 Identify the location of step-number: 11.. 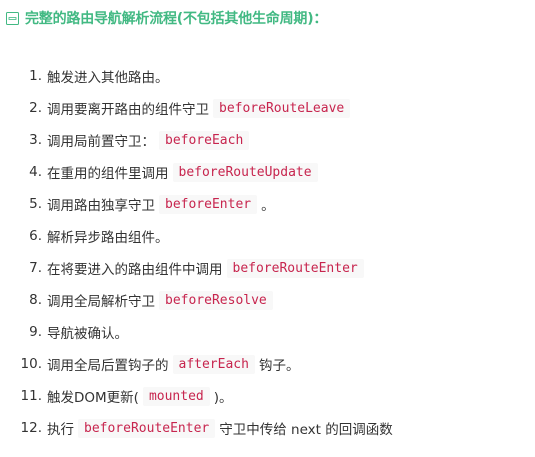
(31, 396).